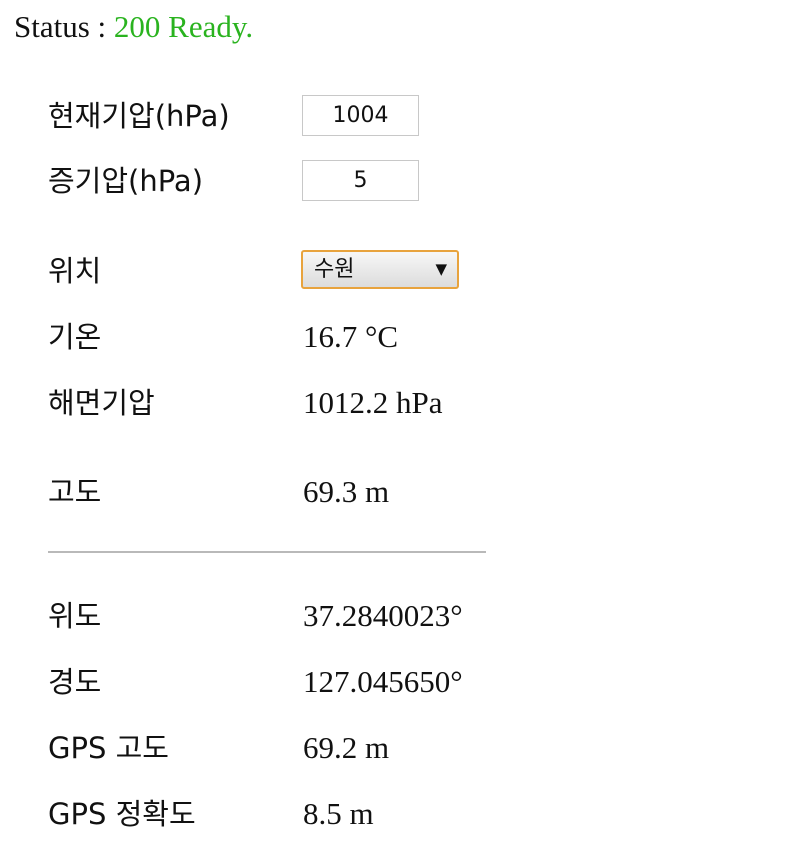 The height and width of the screenshot is (855, 809). What do you see at coordinates (126, 181) in the screenshot?
I see `vapor-pressure-label: 증기압(hPa)` at bounding box center [126, 181].